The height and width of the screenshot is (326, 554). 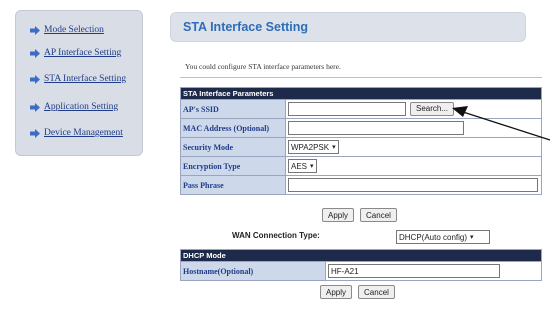 I want to click on sidebar-item-device-management: Device Management, so click(x=76, y=133).